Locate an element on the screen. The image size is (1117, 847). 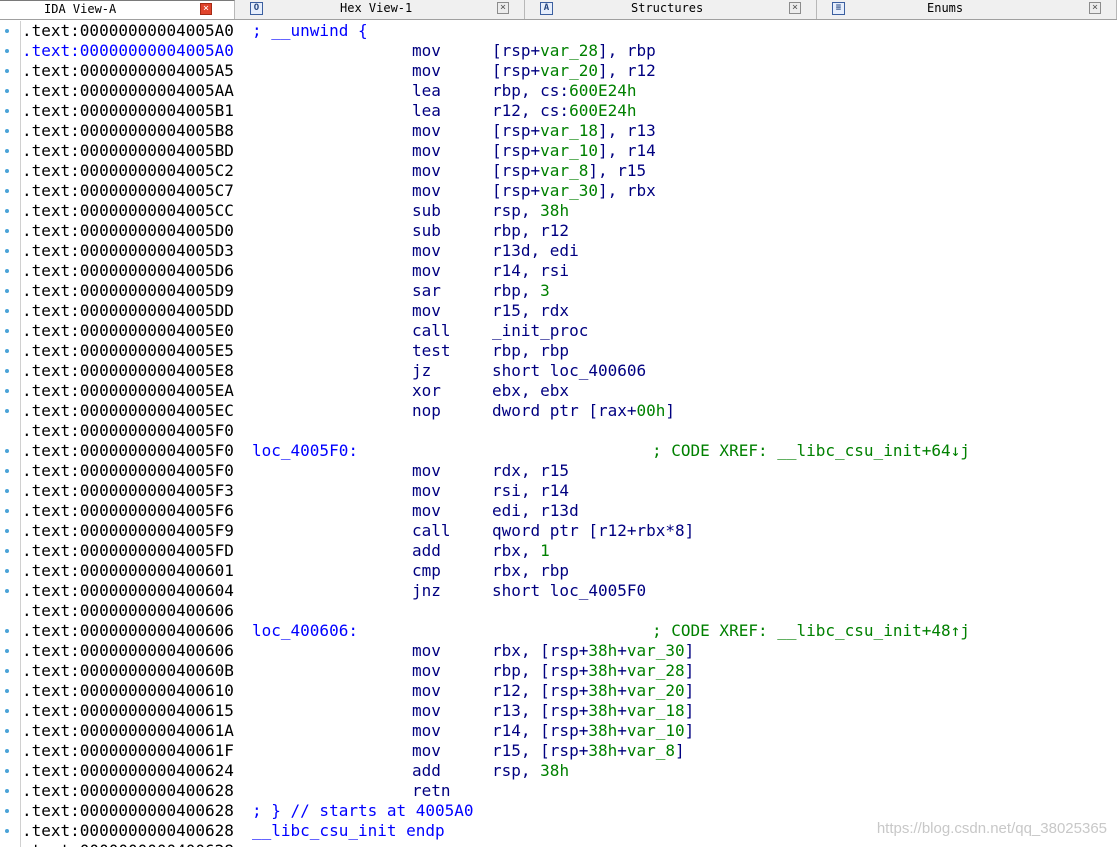
instruction-mnemonic: jz is located at coordinates (421, 371).